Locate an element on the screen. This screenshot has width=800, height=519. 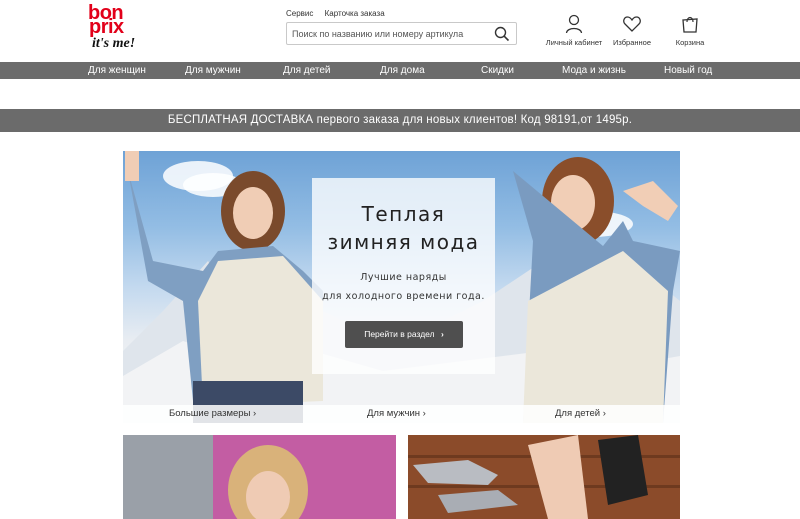
favorites-button: Избранное is located at coordinates (632, 31).